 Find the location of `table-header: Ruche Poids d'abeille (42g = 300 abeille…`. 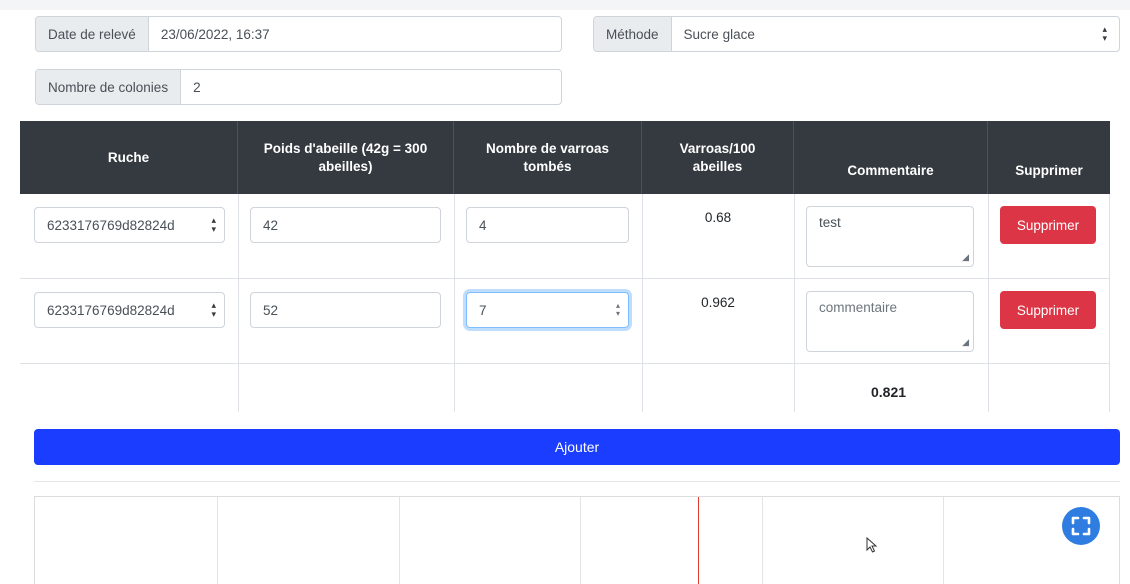

table-header: Ruche Poids d'abeille (42g = 300 abeille… is located at coordinates (565, 157).